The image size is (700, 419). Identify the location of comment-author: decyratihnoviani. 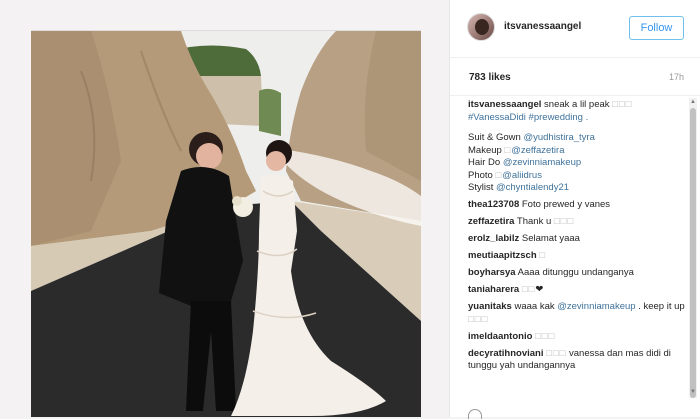
(506, 353).